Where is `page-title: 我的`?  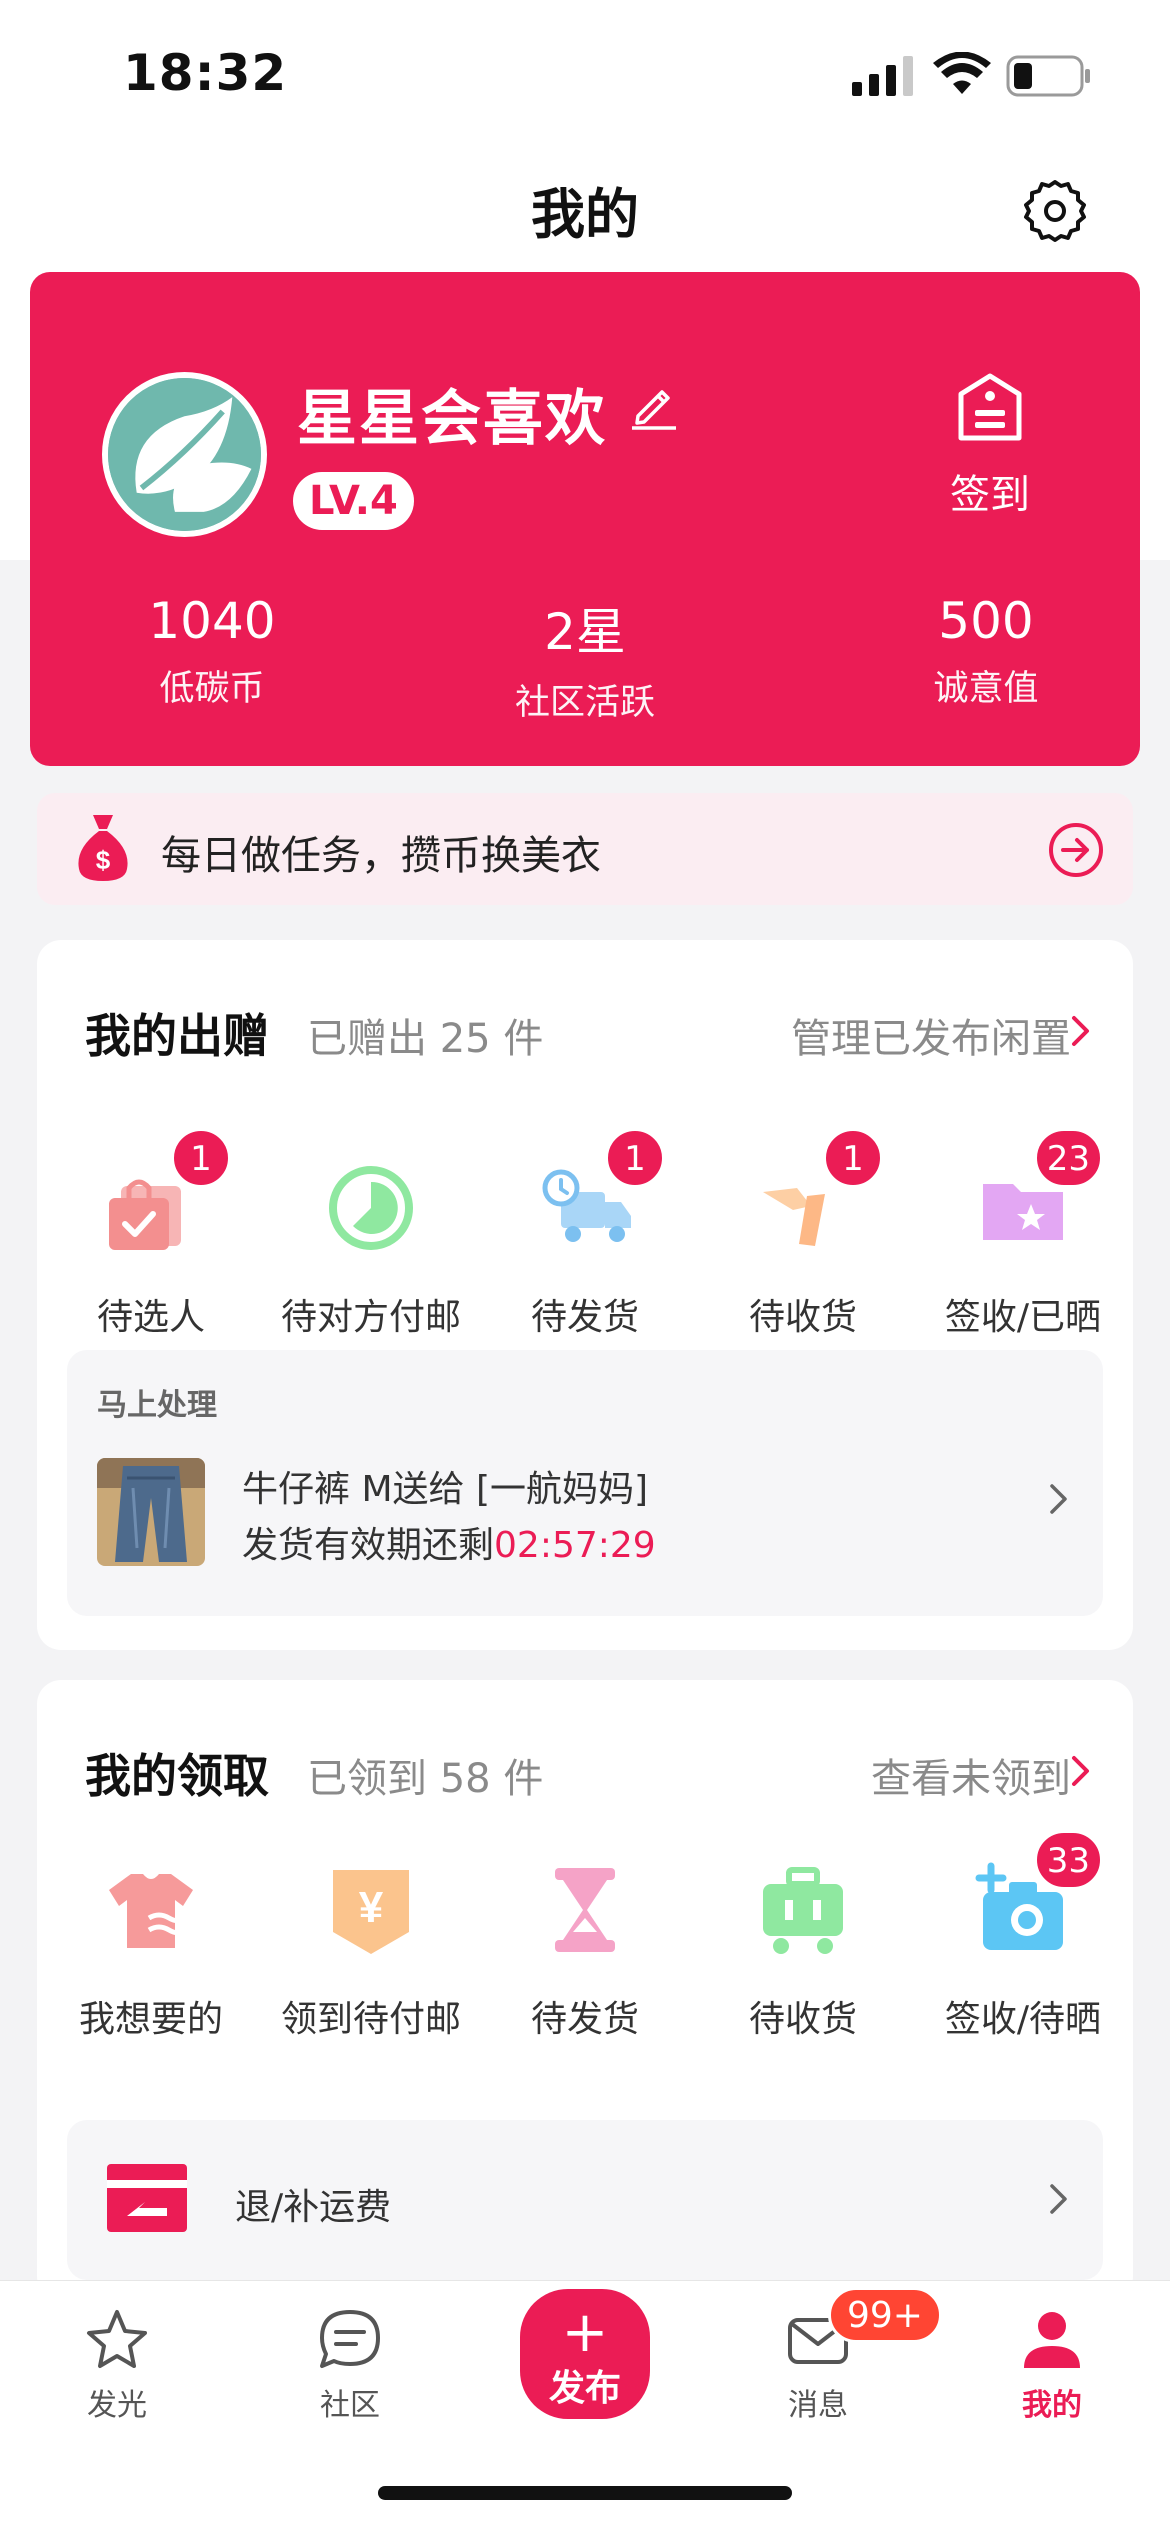 page-title: 我的 is located at coordinates (585, 214).